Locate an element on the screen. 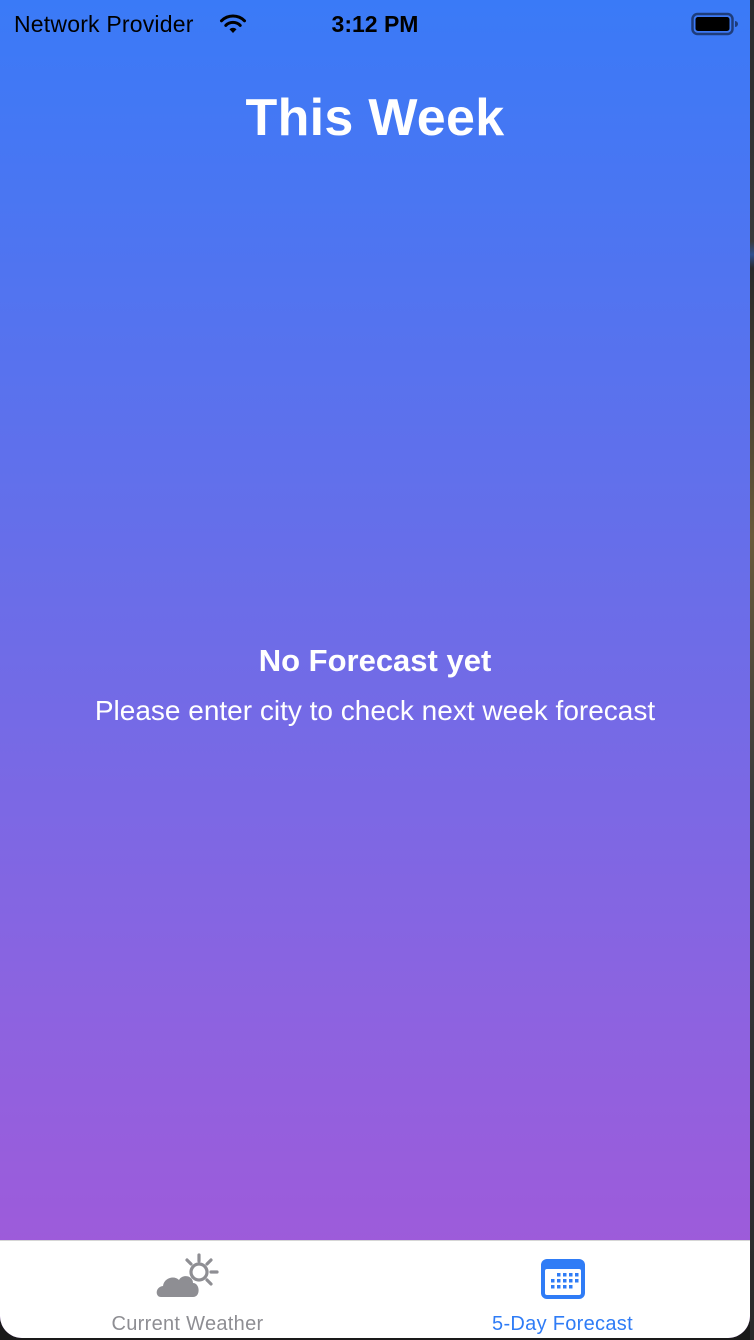  status-bar: Network Provider 3:12 PM is located at coordinates (375, 25).